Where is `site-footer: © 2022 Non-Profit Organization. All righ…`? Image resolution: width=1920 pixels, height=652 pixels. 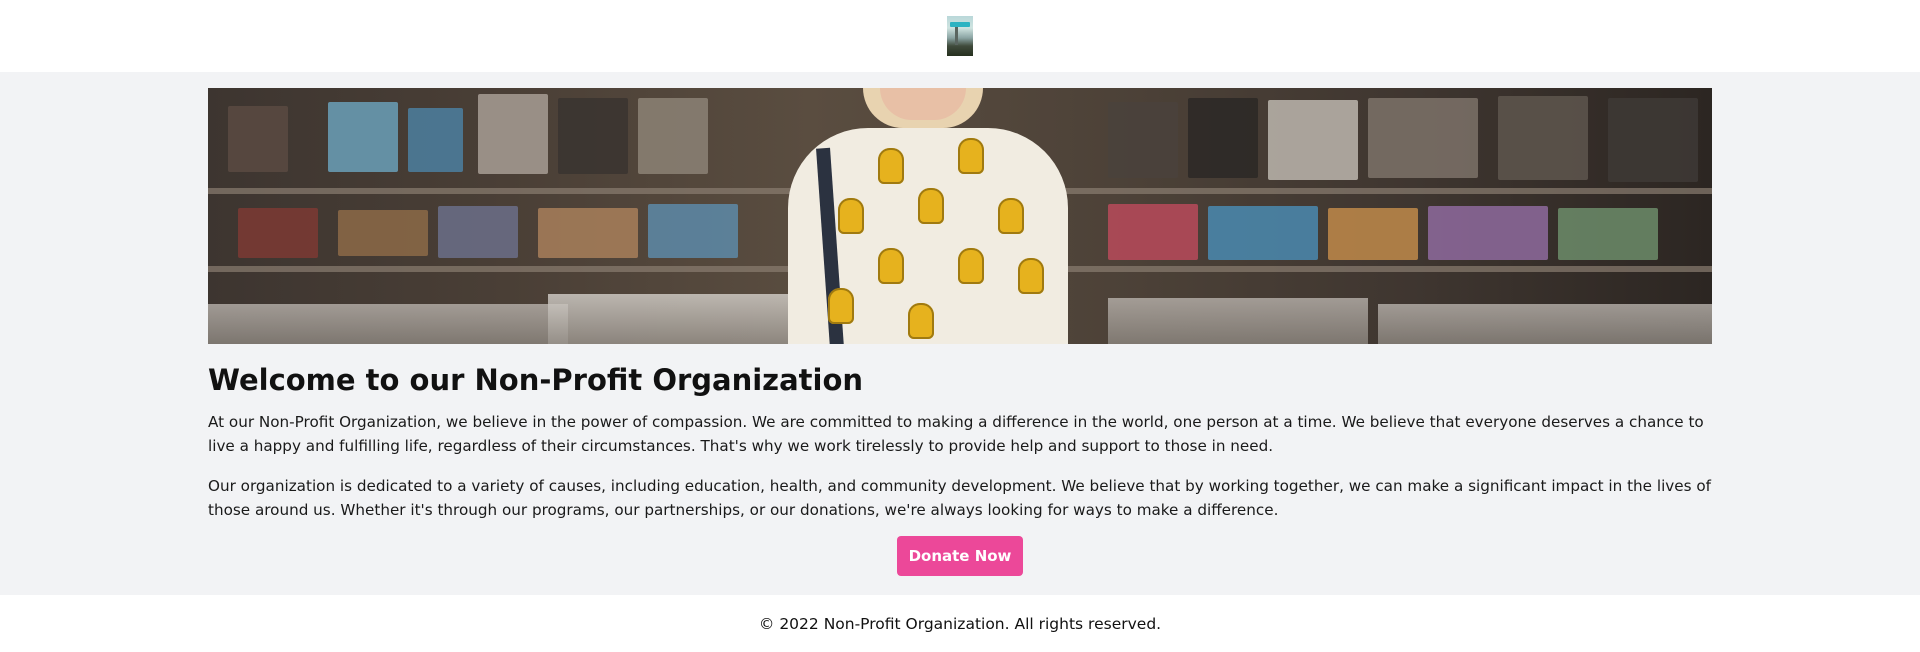
site-footer: © 2022 Non-Profit Organization. All righ… is located at coordinates (960, 623).